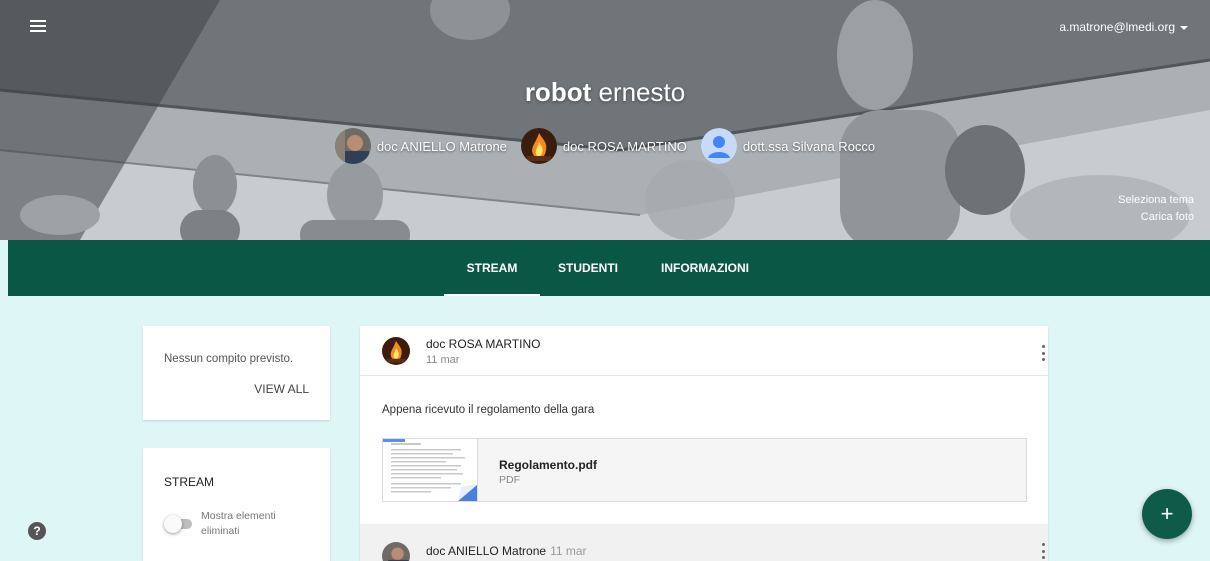 This screenshot has width=1210, height=561. What do you see at coordinates (236, 373) in the screenshot?
I see `upcoming-work-card: Nessun compito previsto. VIEW ALL` at bounding box center [236, 373].